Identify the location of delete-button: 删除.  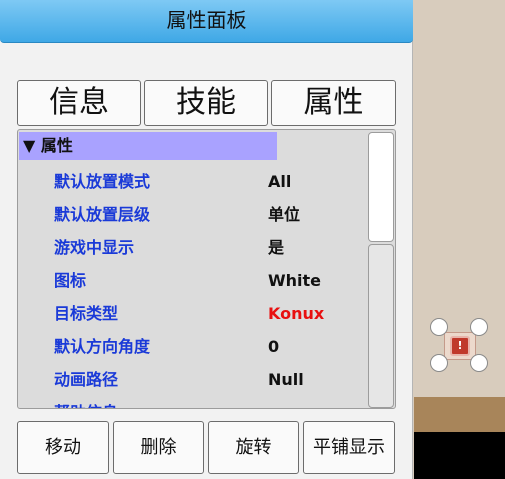
(158, 447).